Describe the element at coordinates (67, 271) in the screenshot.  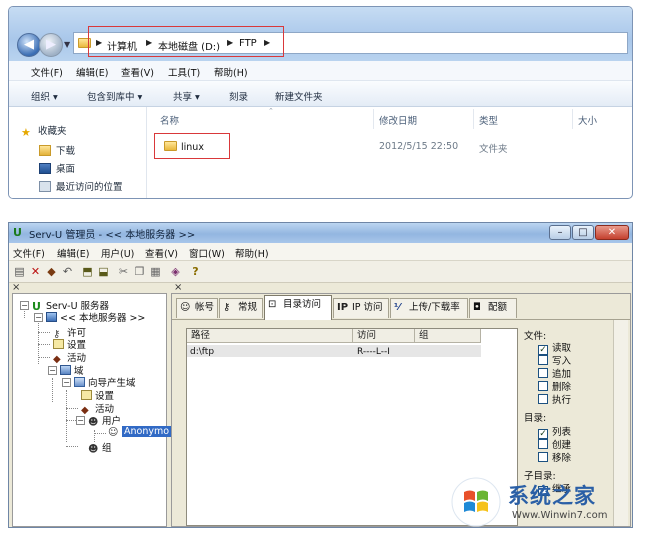
I see `undo-icon: ↶` at that location.